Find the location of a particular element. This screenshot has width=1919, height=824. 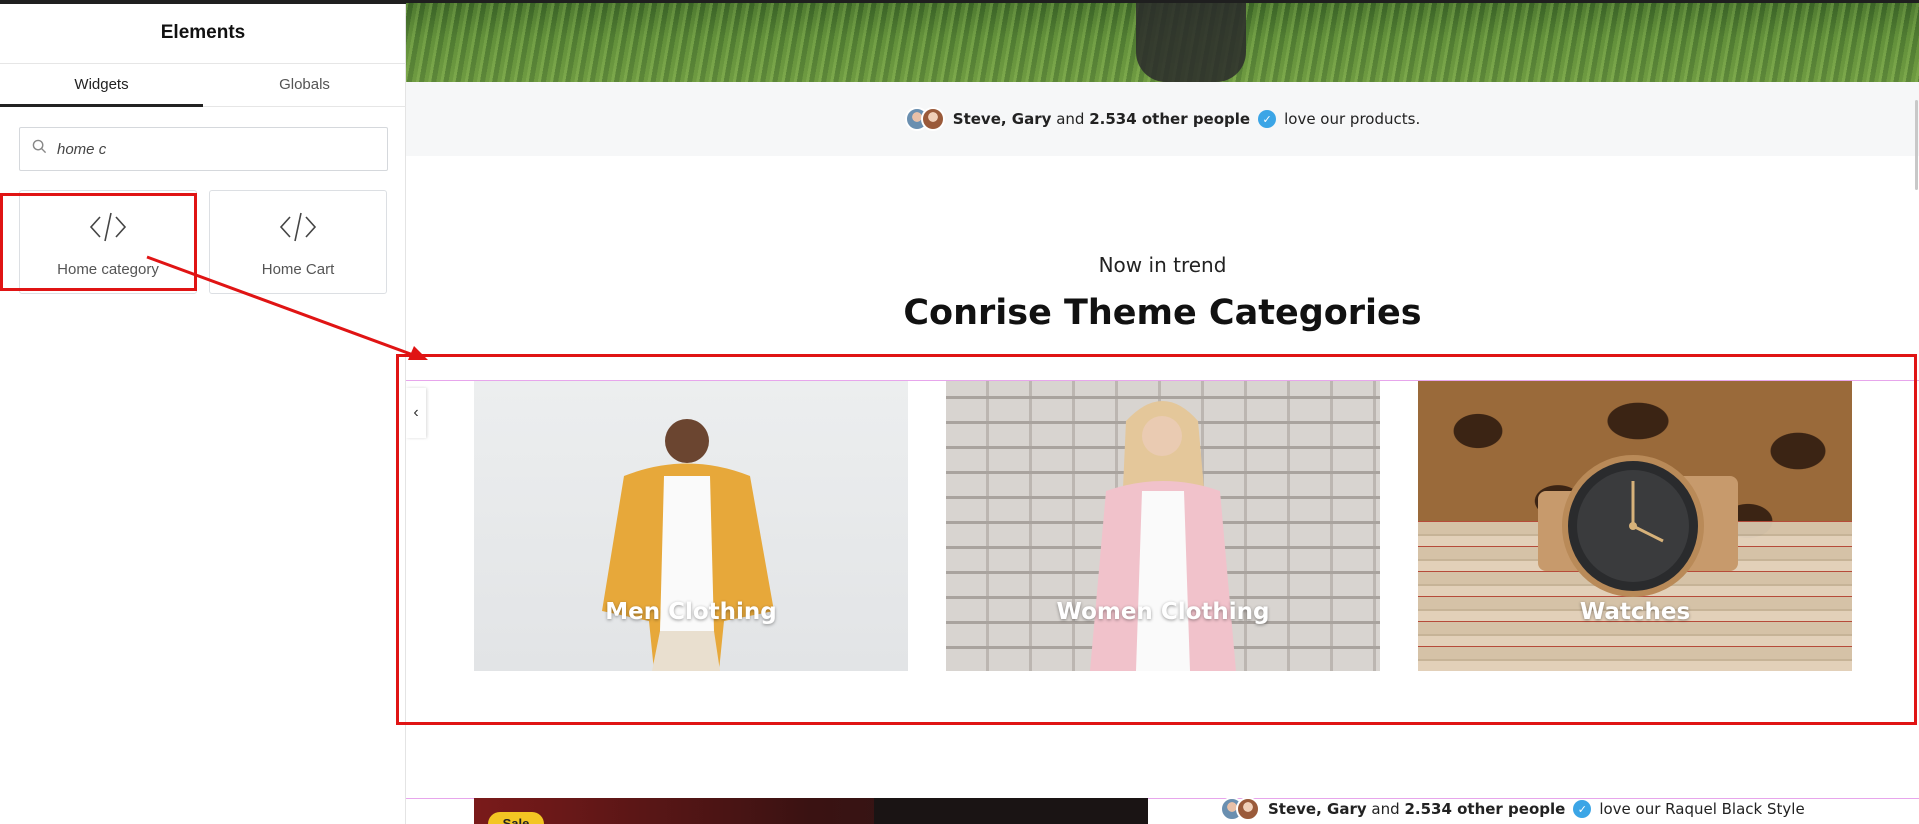

category-label: Watches is located at coordinates (1635, 612).